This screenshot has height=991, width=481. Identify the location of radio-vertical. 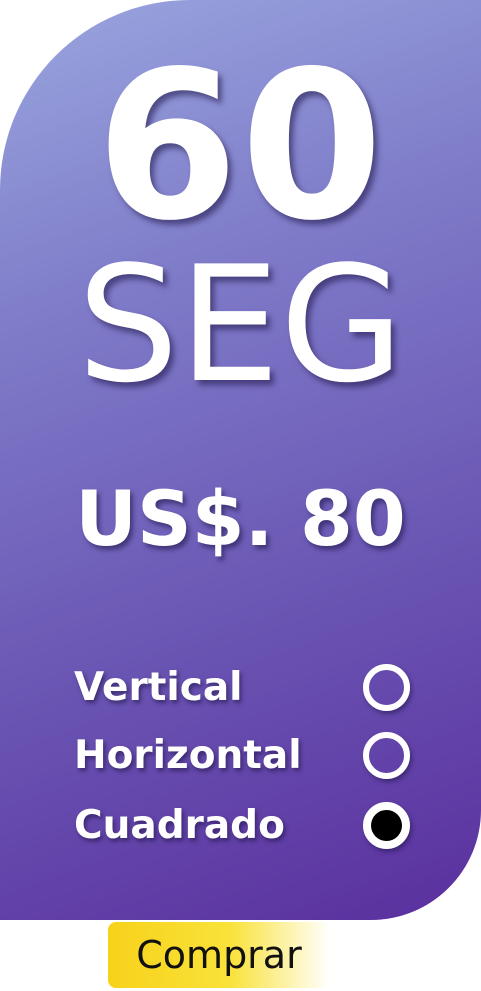
(386, 687).